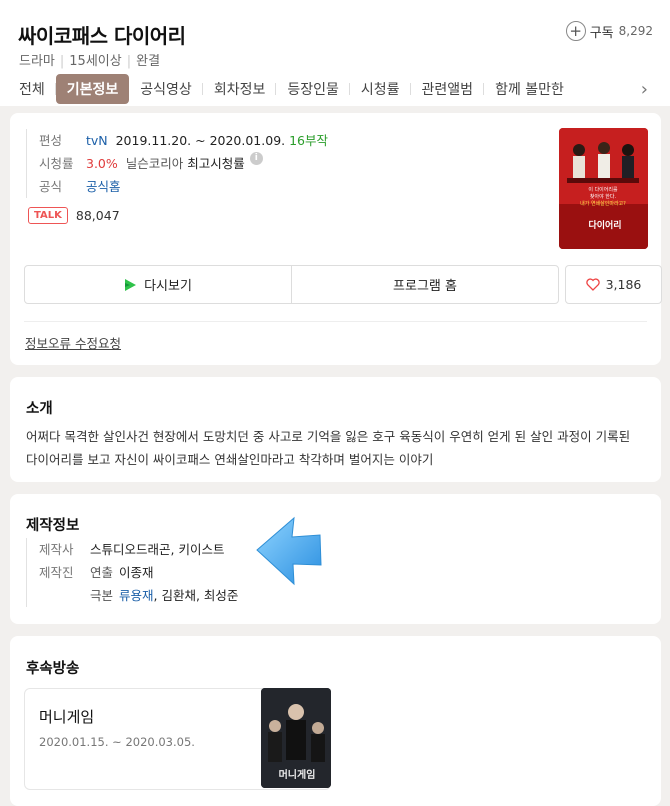 This screenshot has height=806, width=670. I want to click on official-label: 공식, so click(51, 186).